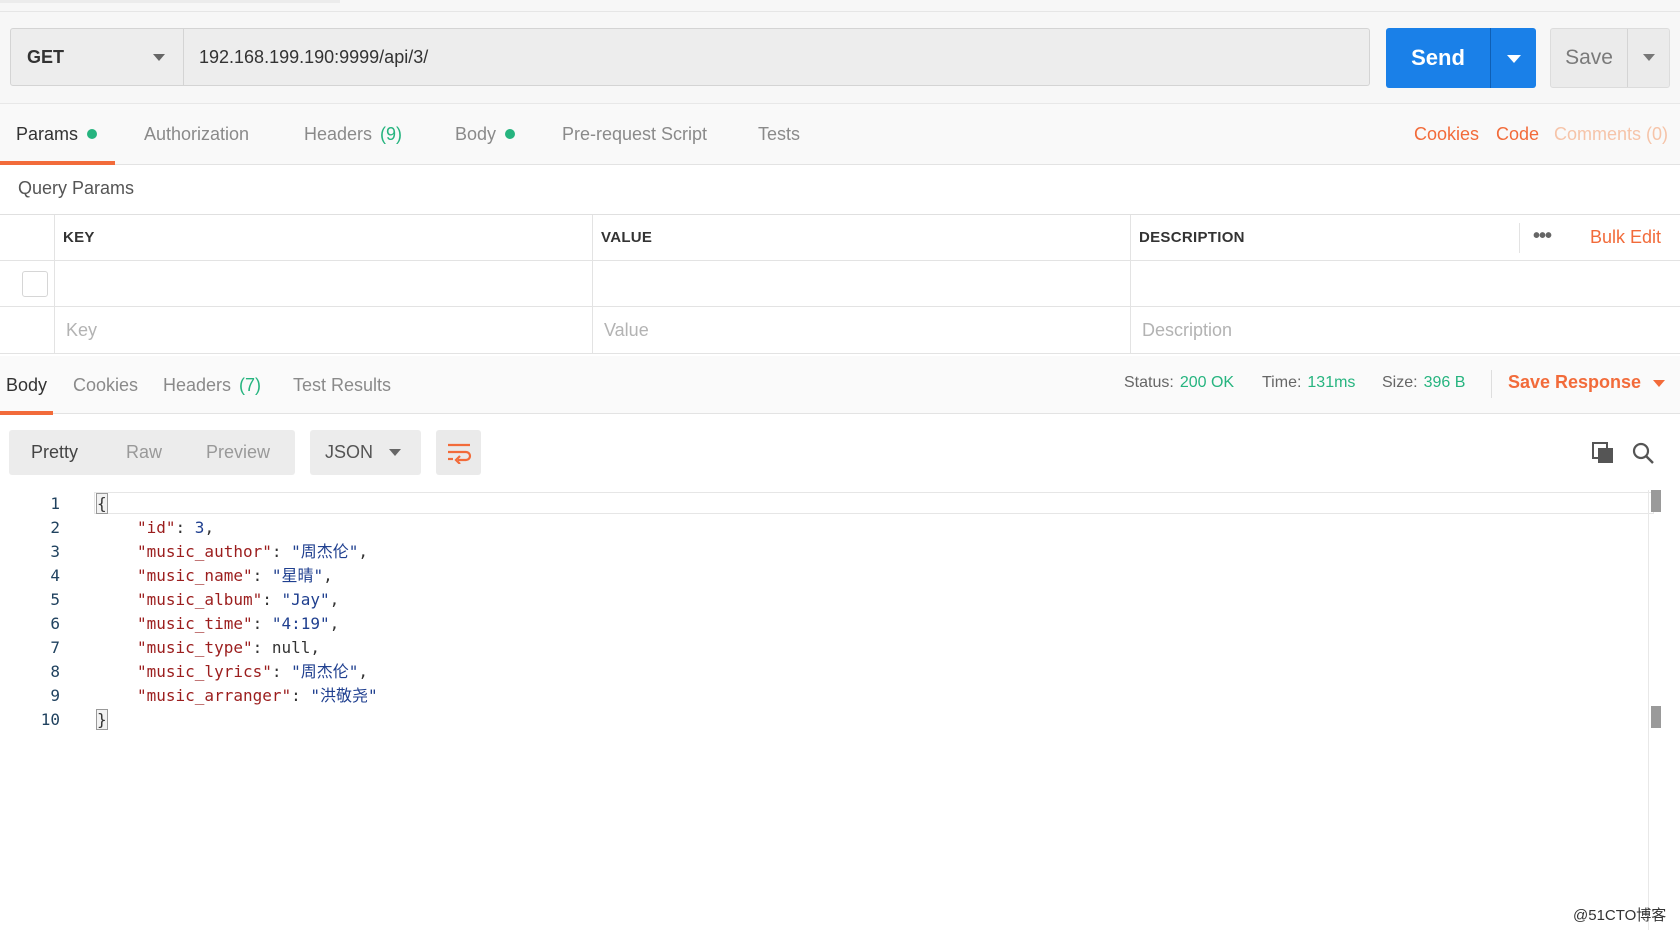 This screenshot has width=1680, height=930. What do you see at coordinates (81, 330) in the screenshot?
I see `key-input: Key` at bounding box center [81, 330].